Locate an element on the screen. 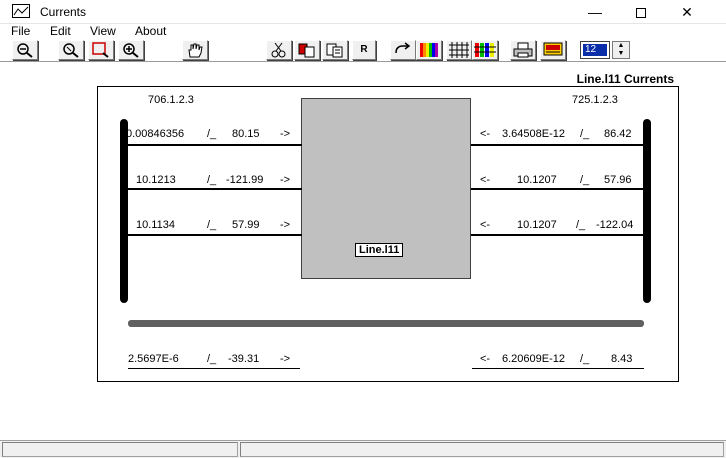  left-ground-arrow: -> is located at coordinates (285, 359).